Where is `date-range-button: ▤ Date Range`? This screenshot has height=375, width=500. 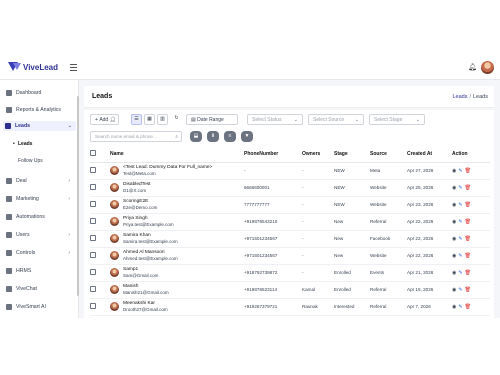 date-range-button: ▤ Date Range is located at coordinates (212, 119).